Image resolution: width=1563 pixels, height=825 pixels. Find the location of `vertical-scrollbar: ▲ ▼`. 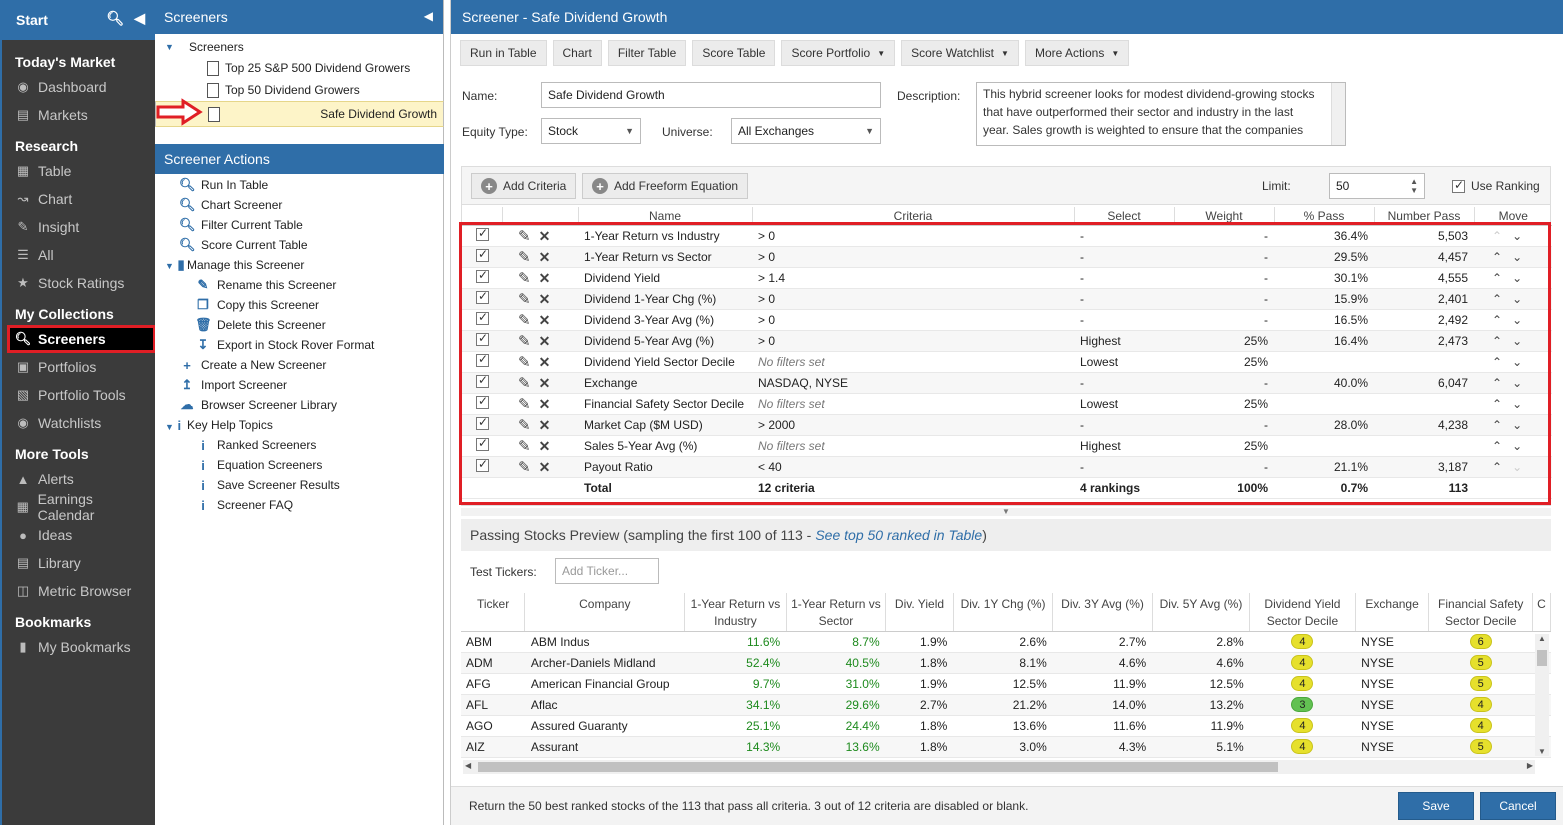

vertical-scrollbar: ▲ ▼ is located at coordinates (1542, 695).